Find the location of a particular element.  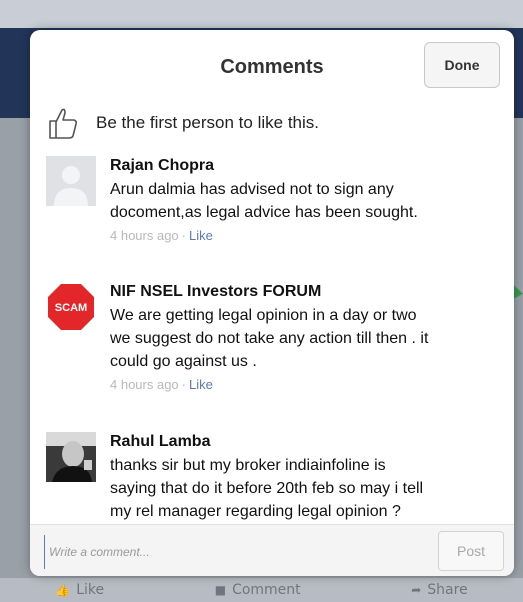

top-status-bar is located at coordinates (261, 14).